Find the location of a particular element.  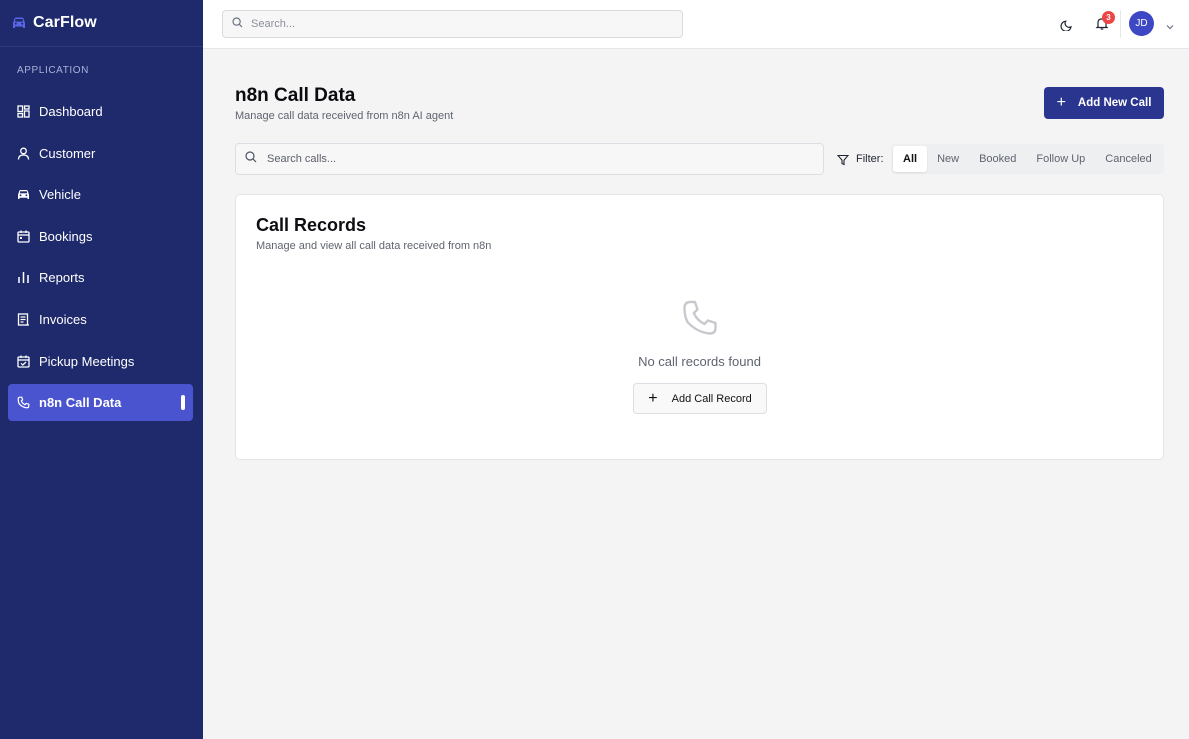

sidebar-item-label: Bookings is located at coordinates (66, 236).